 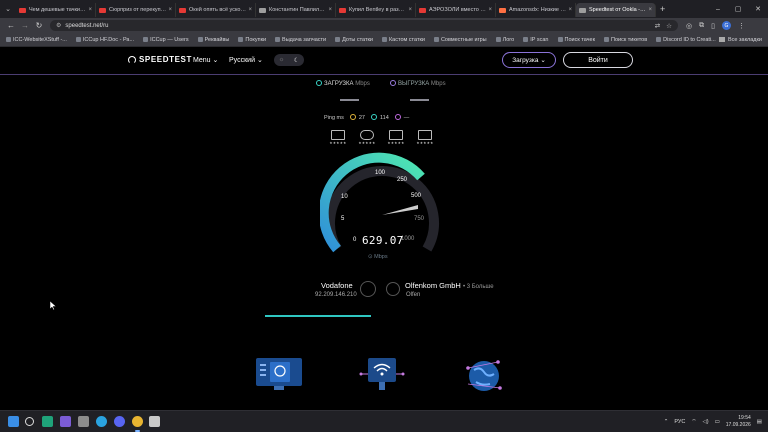 What do you see at coordinates (319, 83) in the screenshot?
I see `download-arrow-icon` at bounding box center [319, 83].